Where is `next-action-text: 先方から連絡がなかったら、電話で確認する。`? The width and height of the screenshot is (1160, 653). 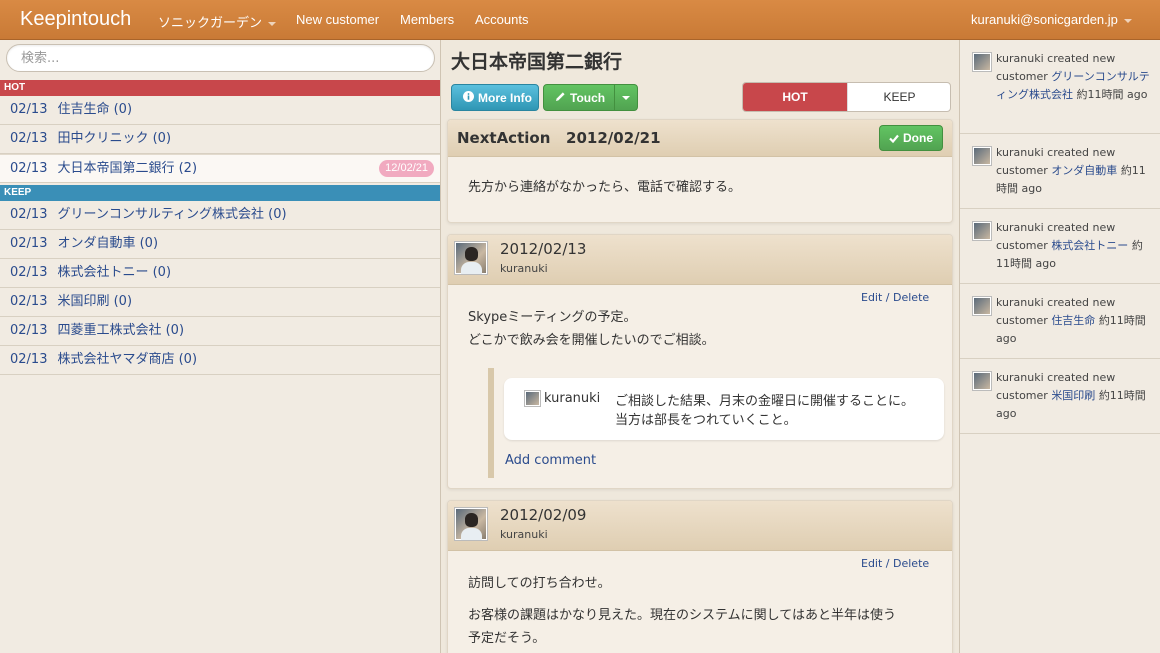
next-action-text: 先方から連絡がなかったら、電話で確認する。 is located at coordinates (605, 187).